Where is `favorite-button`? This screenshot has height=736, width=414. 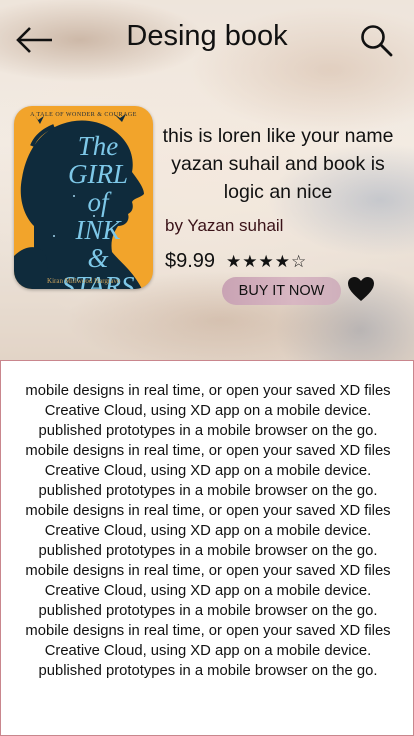 favorite-button is located at coordinates (361, 289).